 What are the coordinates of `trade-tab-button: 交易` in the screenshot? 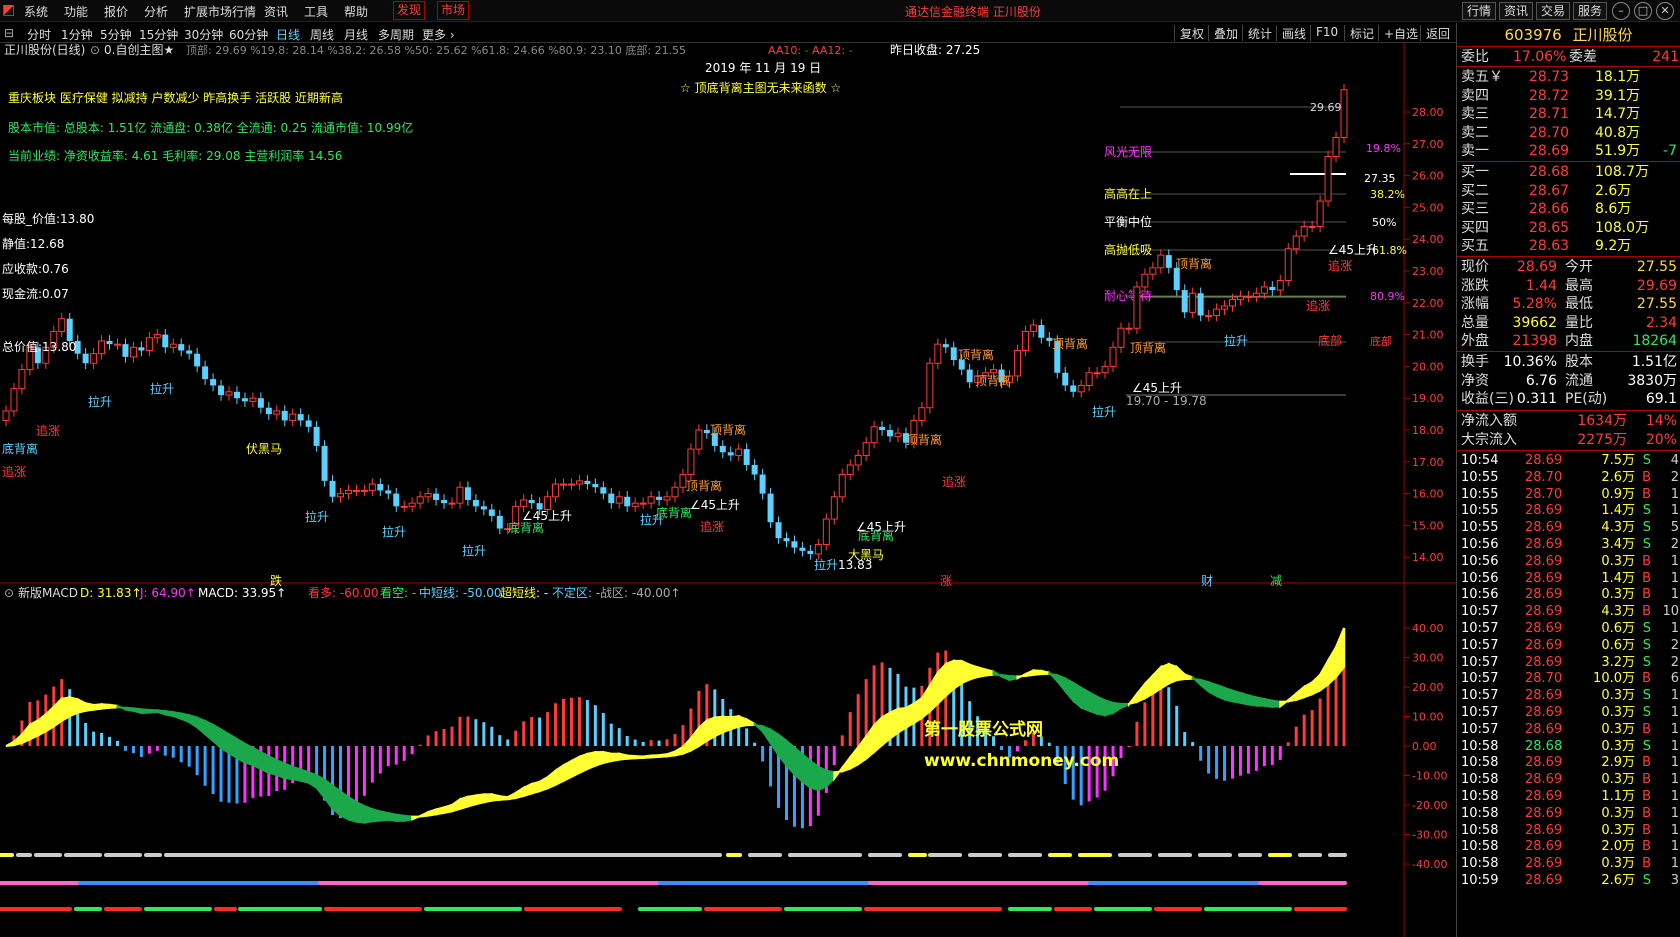 It's located at (1553, 11).